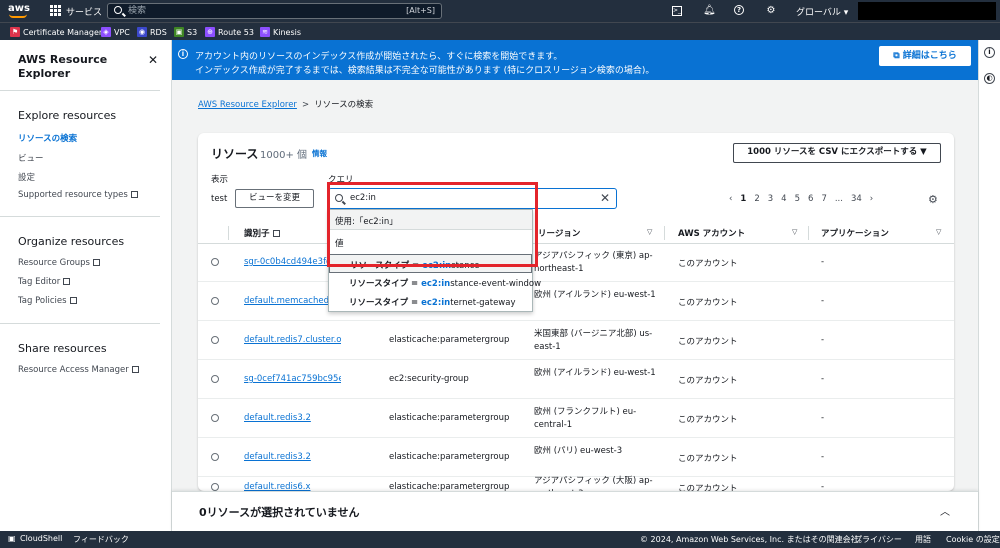 Image resolution: width=1000 pixels, height=548 pixels. I want to click on aws-logo: aws, so click(19, 8).